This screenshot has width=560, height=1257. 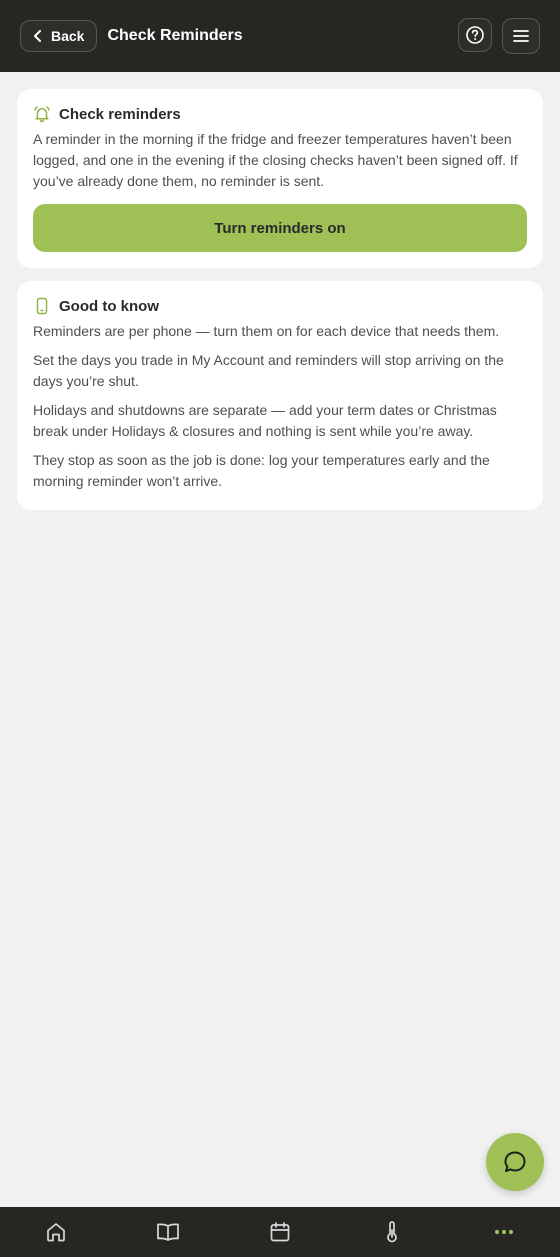 I want to click on more-dots-icon, so click(x=504, y=1232).